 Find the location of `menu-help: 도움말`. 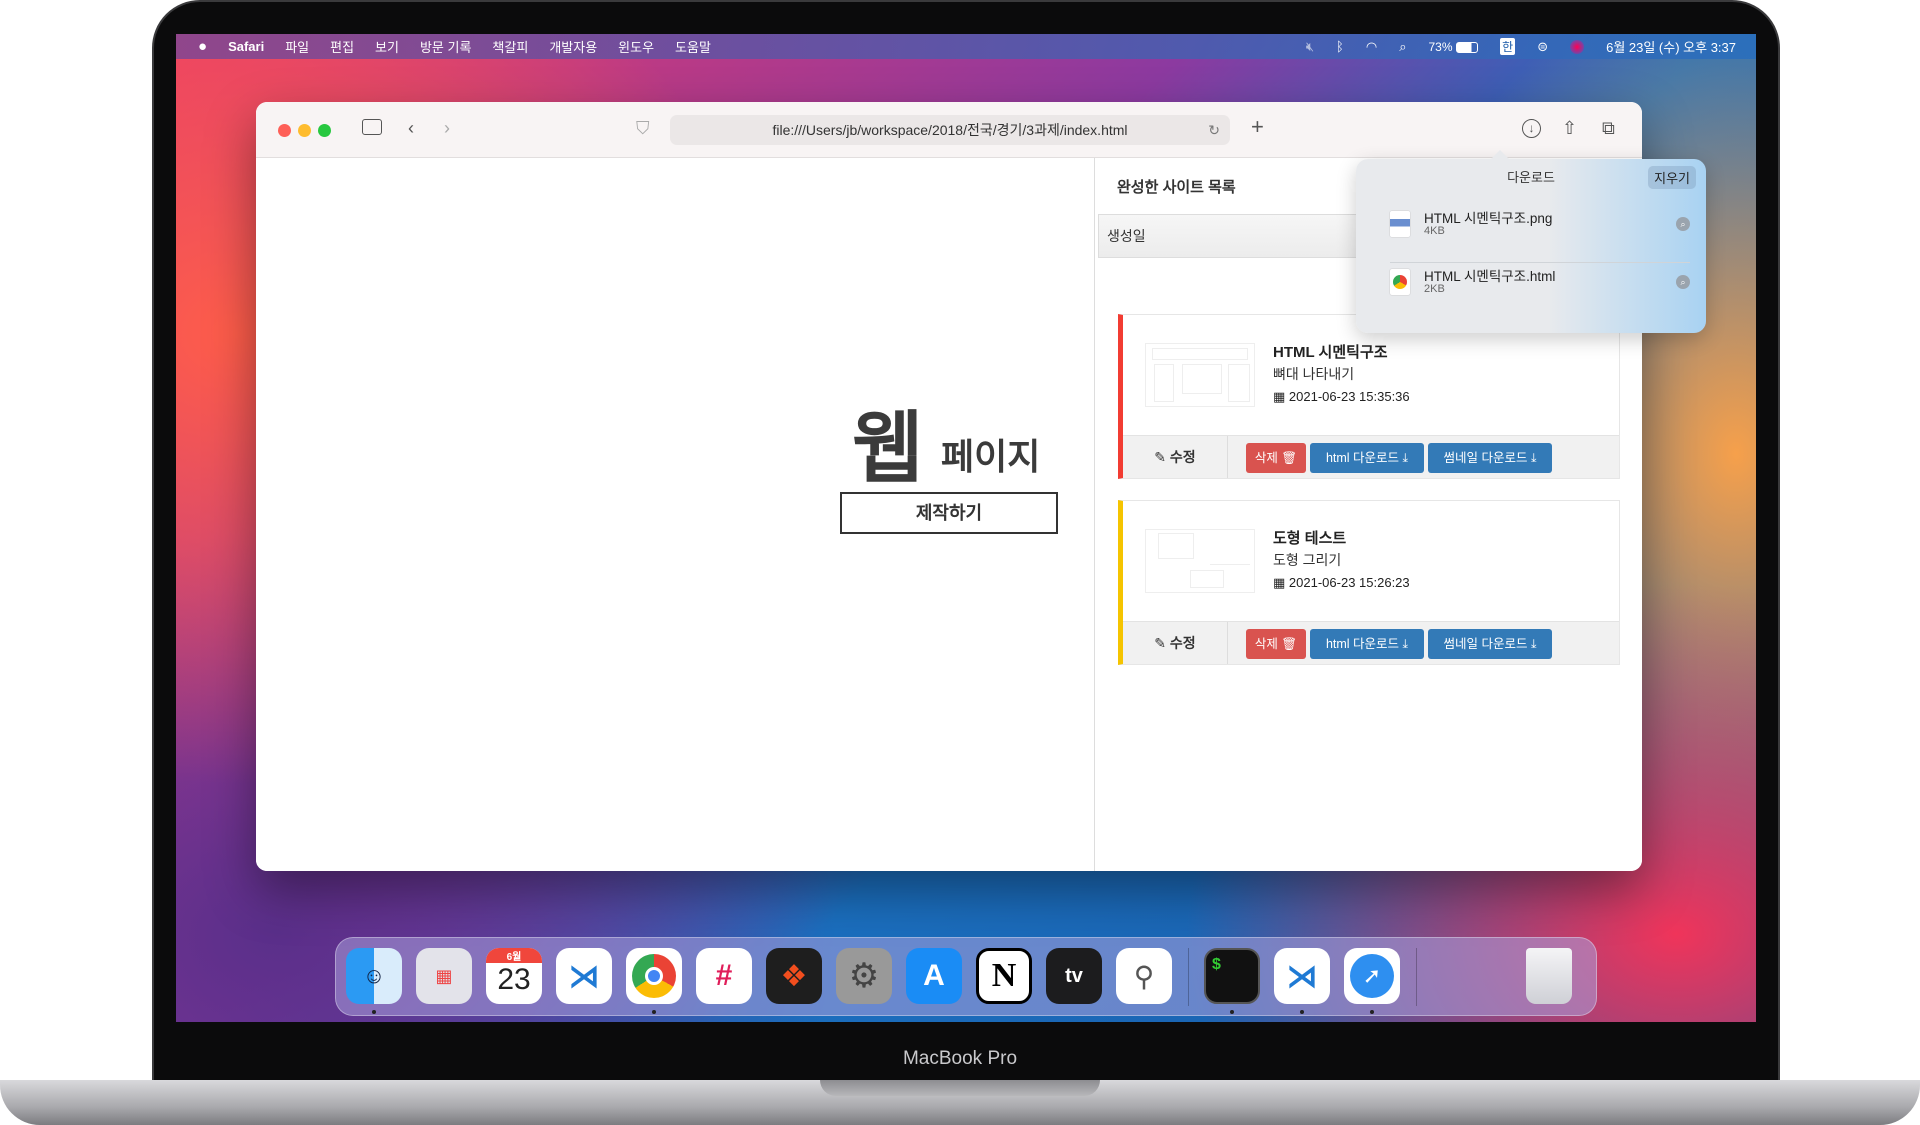

menu-help: 도움말 is located at coordinates (693, 46).